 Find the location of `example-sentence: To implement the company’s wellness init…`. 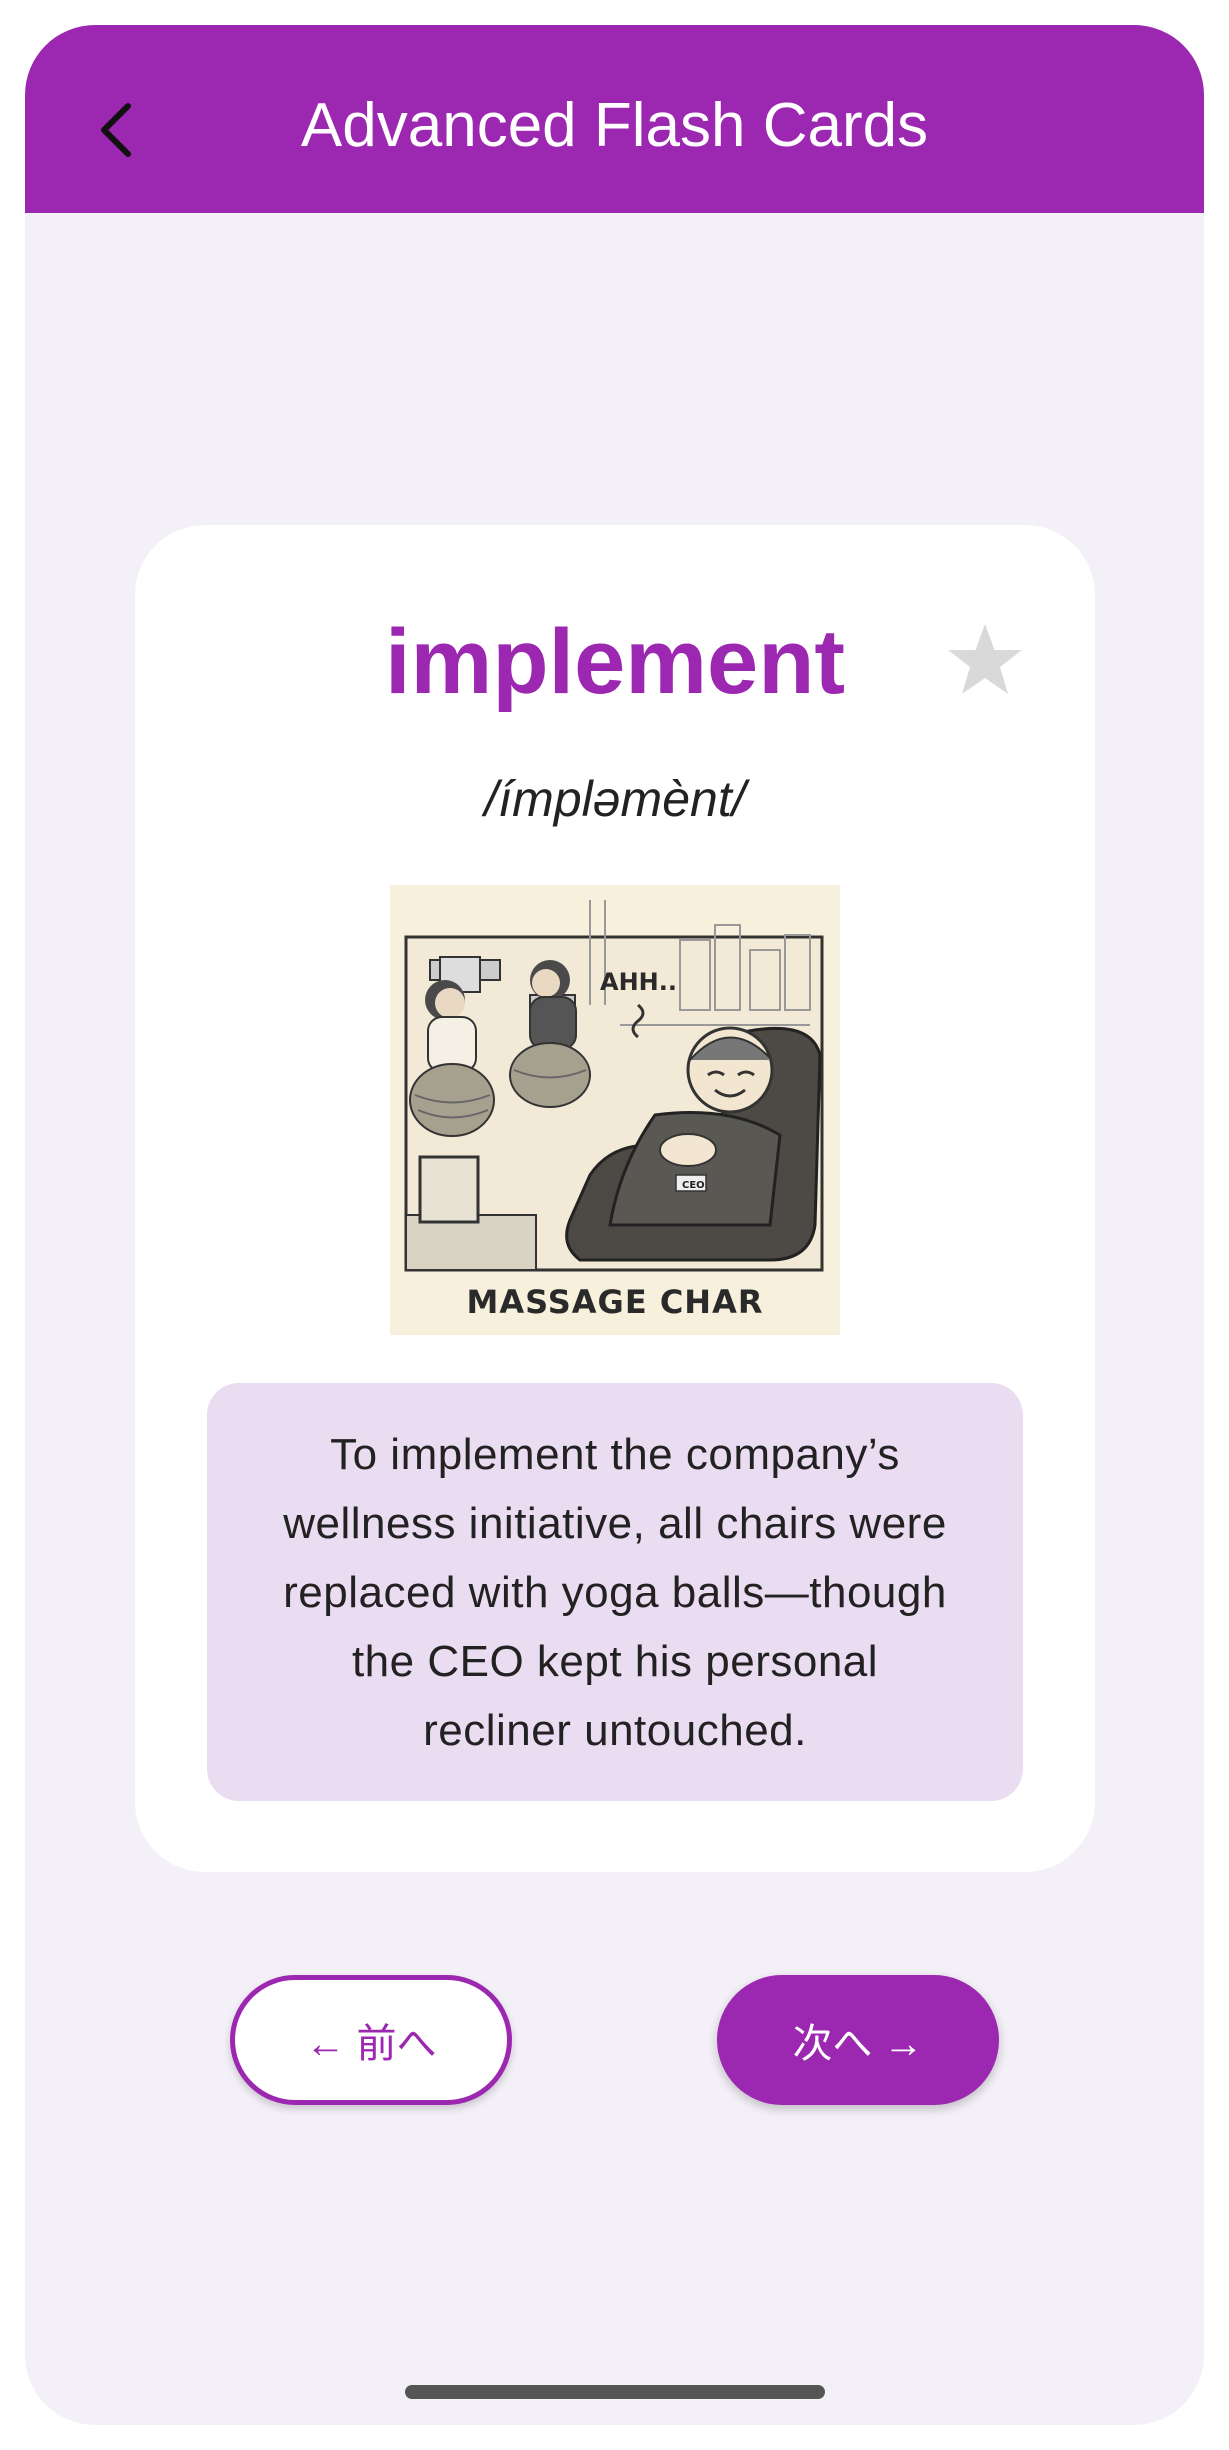

example-sentence: To implement the company’s wellness init… is located at coordinates (615, 1592).